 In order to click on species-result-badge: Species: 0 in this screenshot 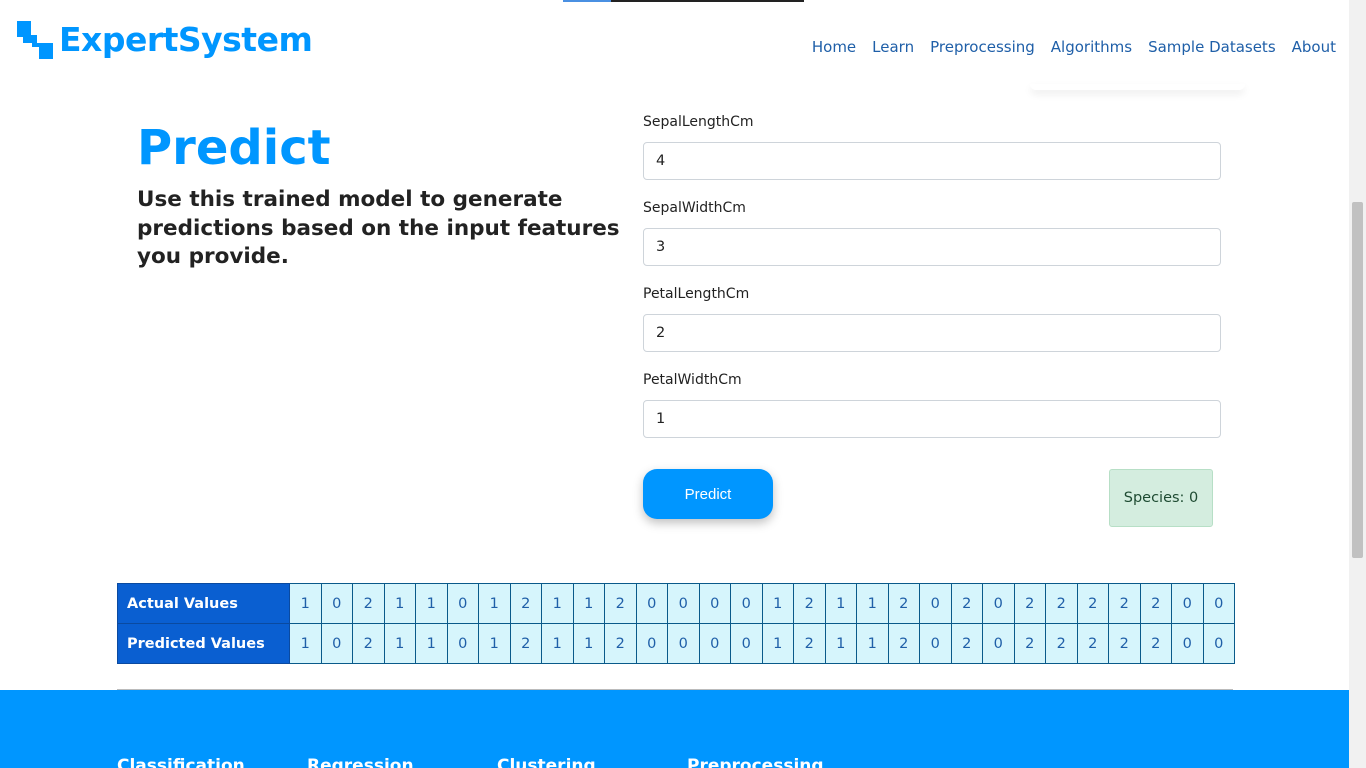, I will do `click(1161, 498)`.